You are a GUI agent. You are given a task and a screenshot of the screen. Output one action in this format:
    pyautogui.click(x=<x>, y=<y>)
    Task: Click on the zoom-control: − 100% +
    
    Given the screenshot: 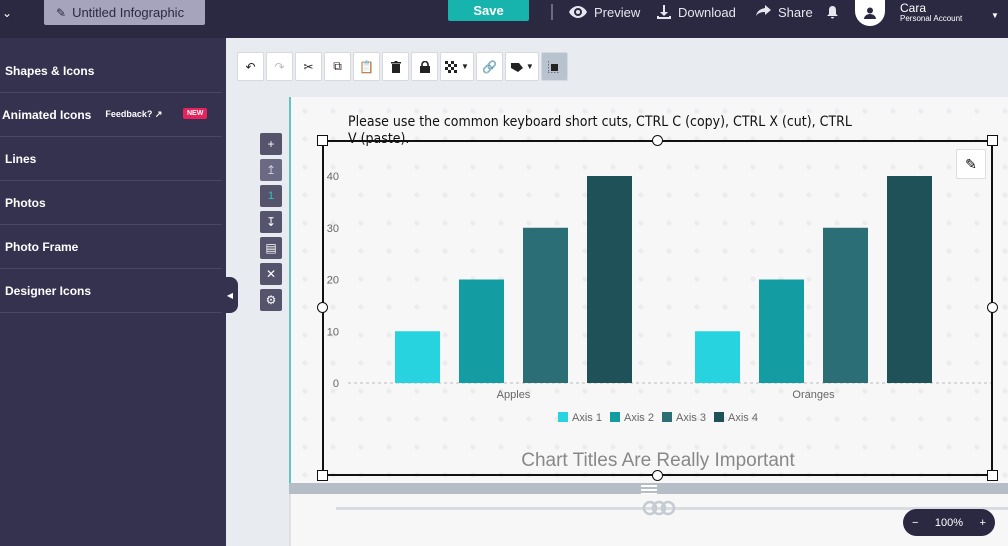 What is the action you would take?
    pyautogui.click(x=949, y=522)
    